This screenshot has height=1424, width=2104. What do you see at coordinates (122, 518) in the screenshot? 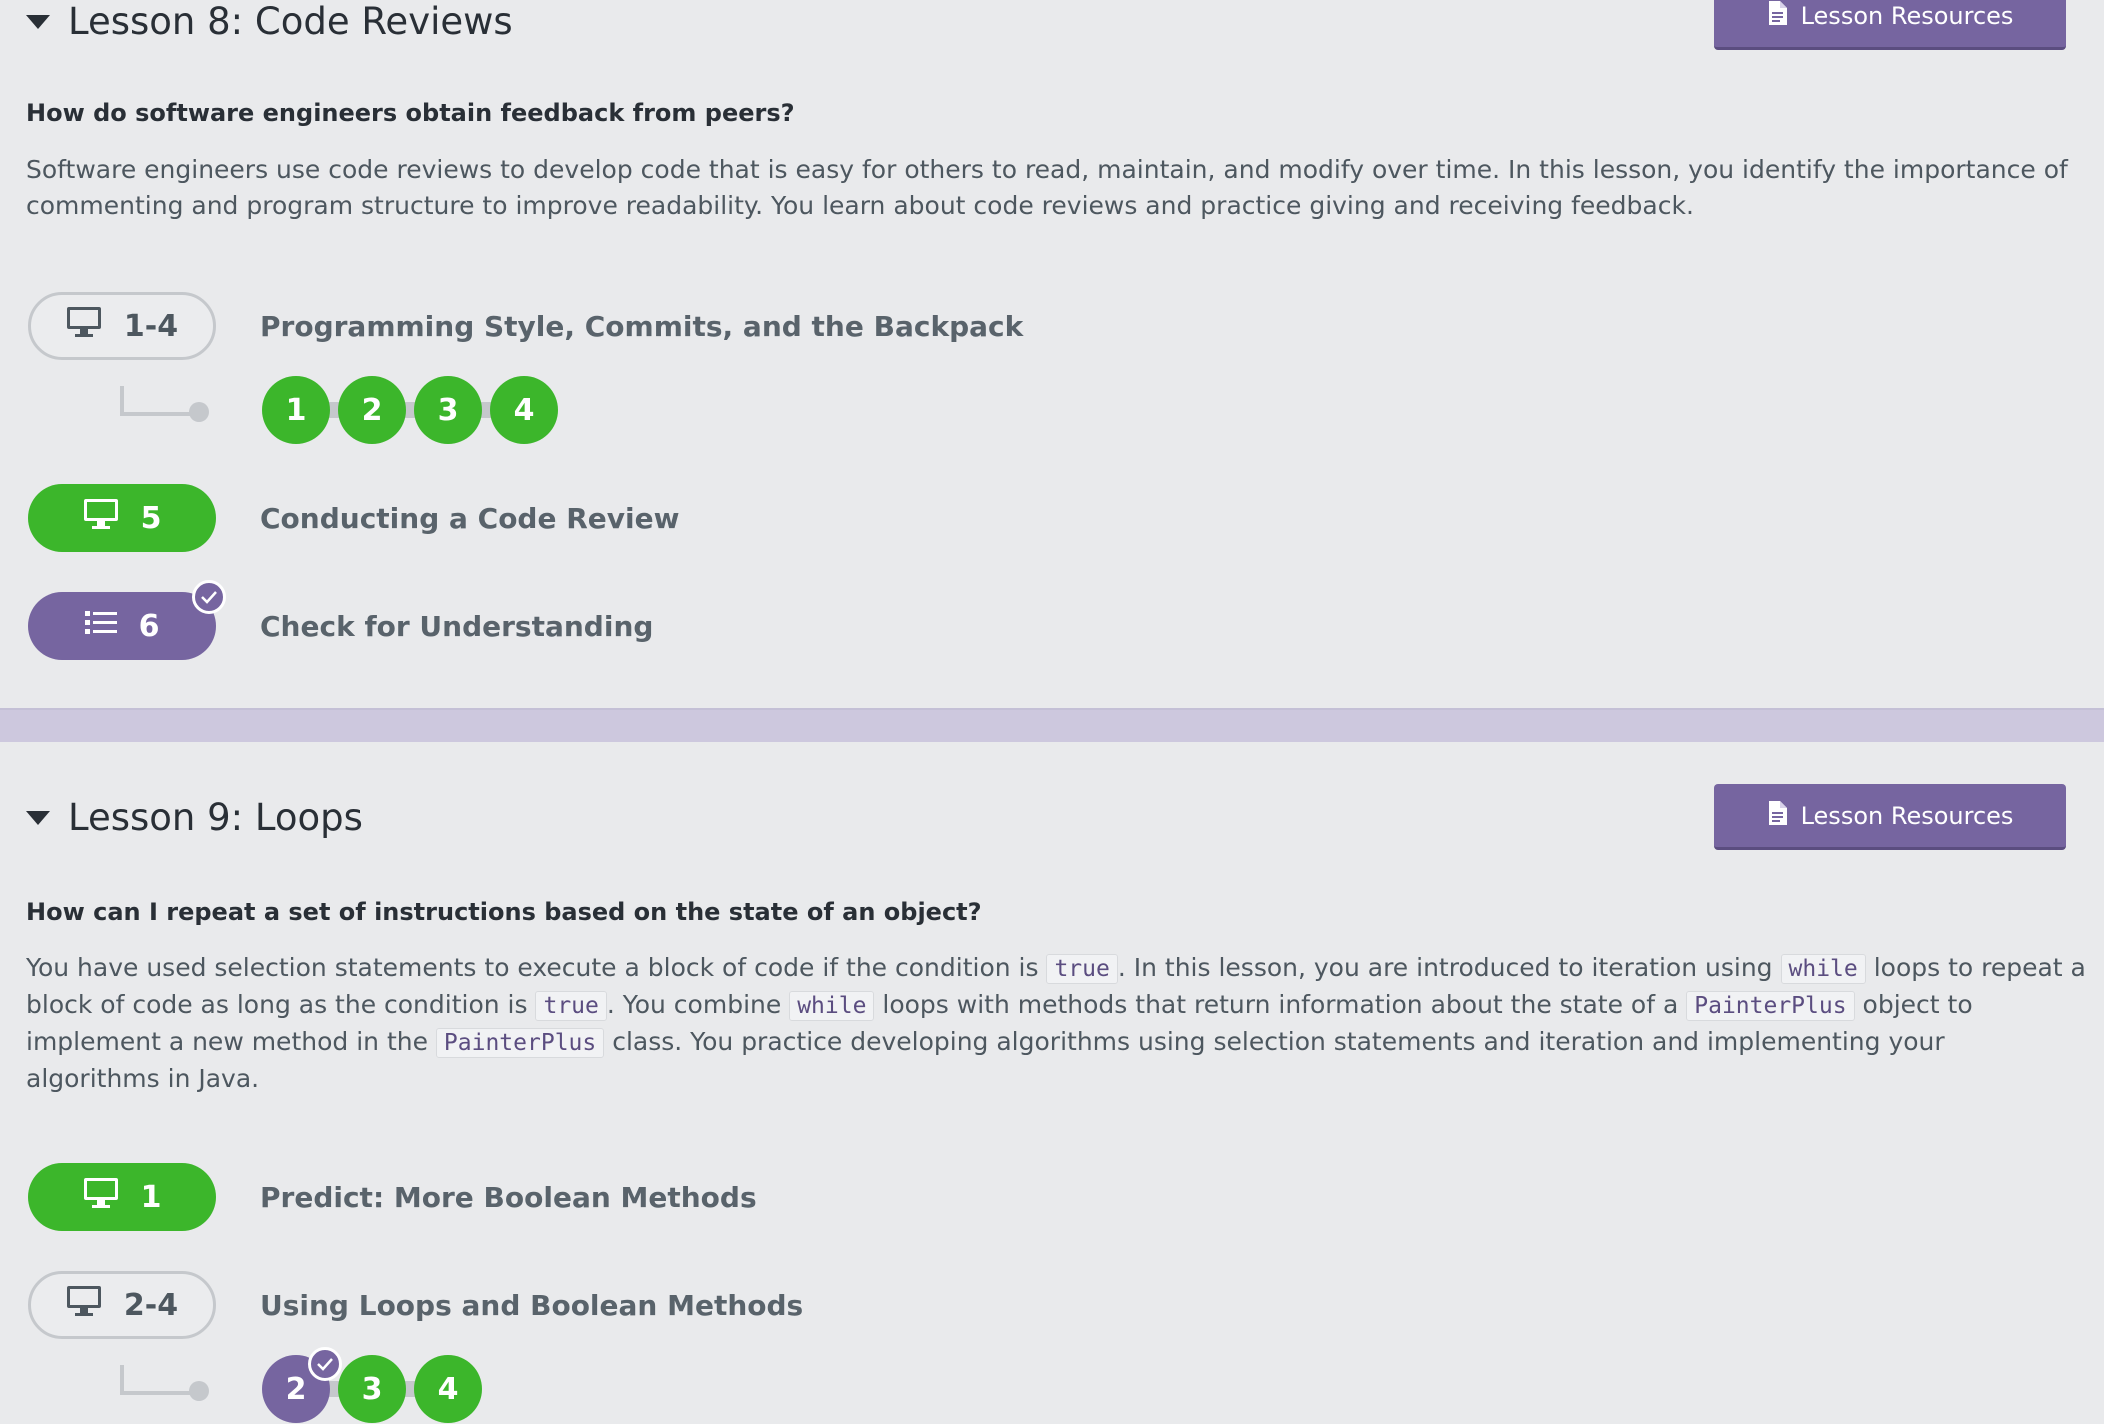
I see `activity-bubble: 5` at bounding box center [122, 518].